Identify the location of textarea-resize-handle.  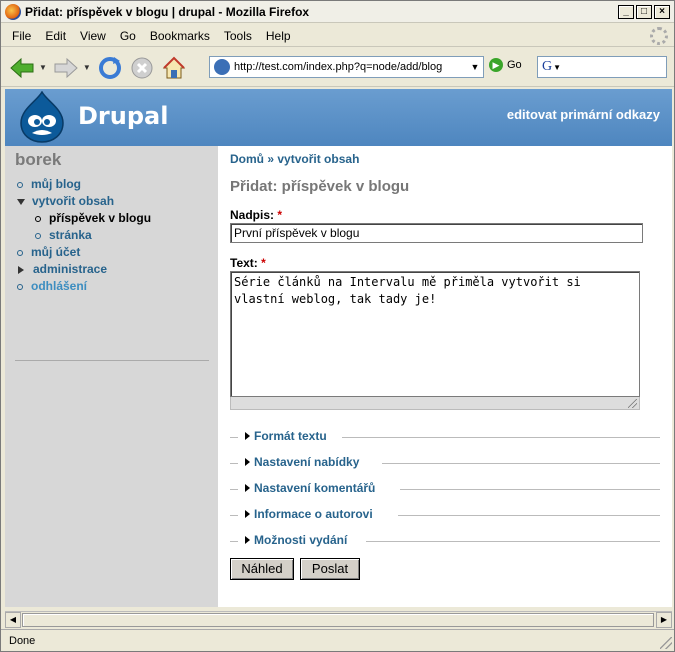
(435, 403).